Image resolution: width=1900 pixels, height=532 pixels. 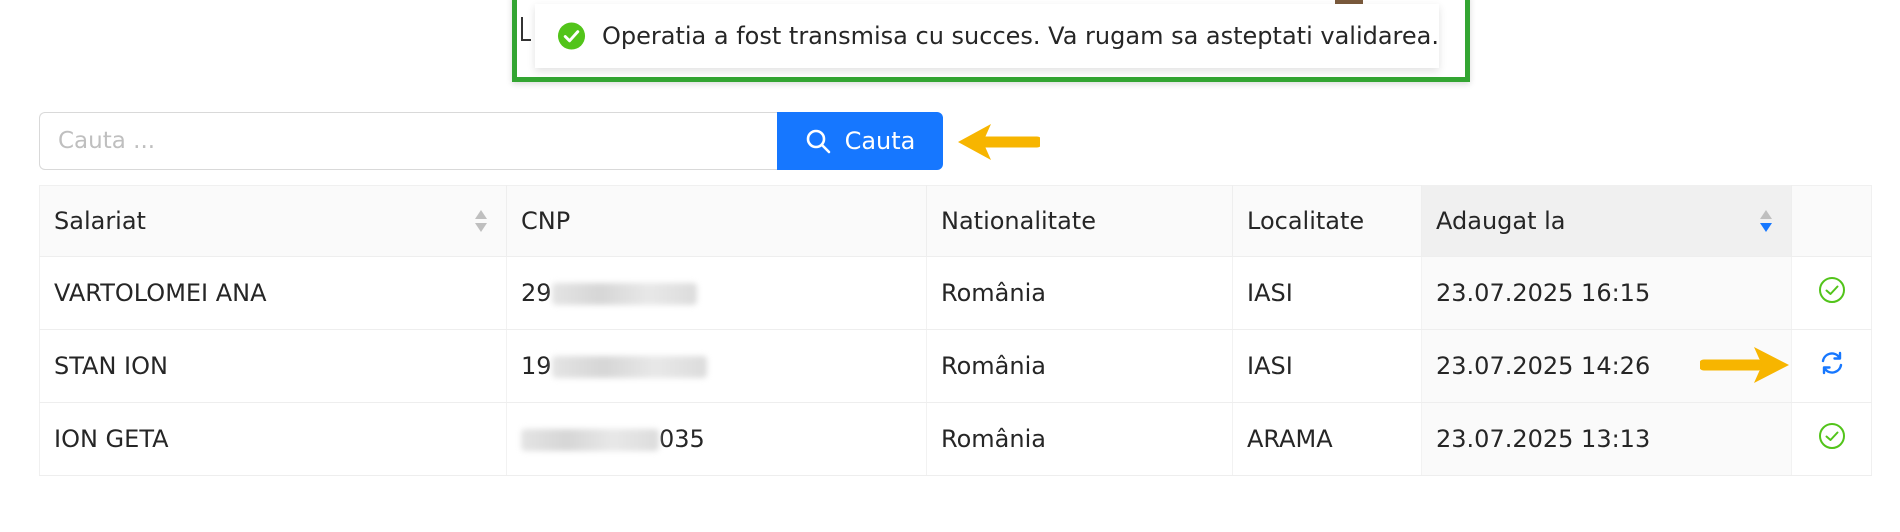 I want to click on column-header-adaugat-la: Adaugat la, so click(x=1606, y=221).